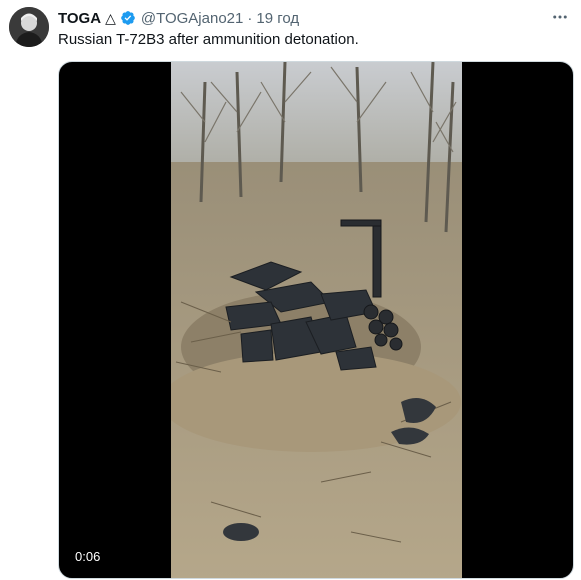 This screenshot has height=580, width=581. I want to click on name-emoji: △, so click(110, 17).